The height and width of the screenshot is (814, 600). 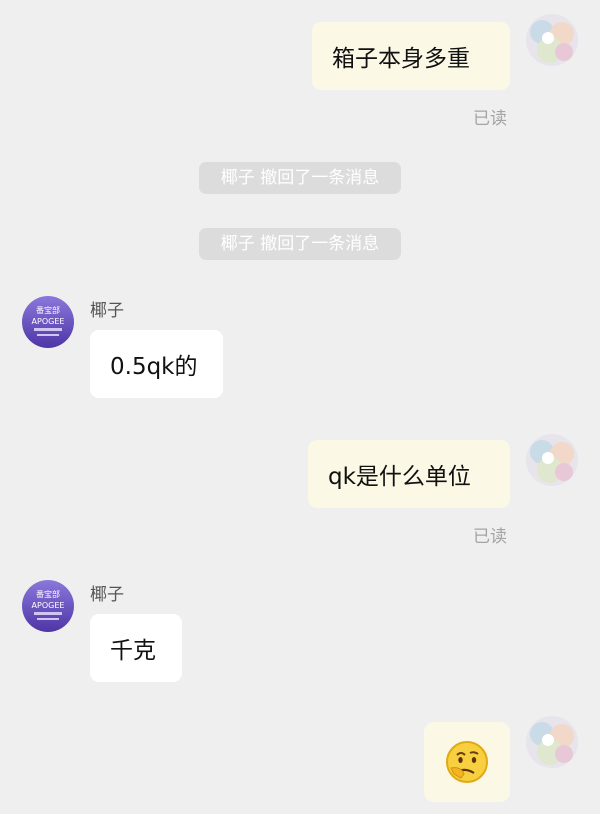 I want to click on incoming-message-bubble: 千克, so click(x=136, y=648).